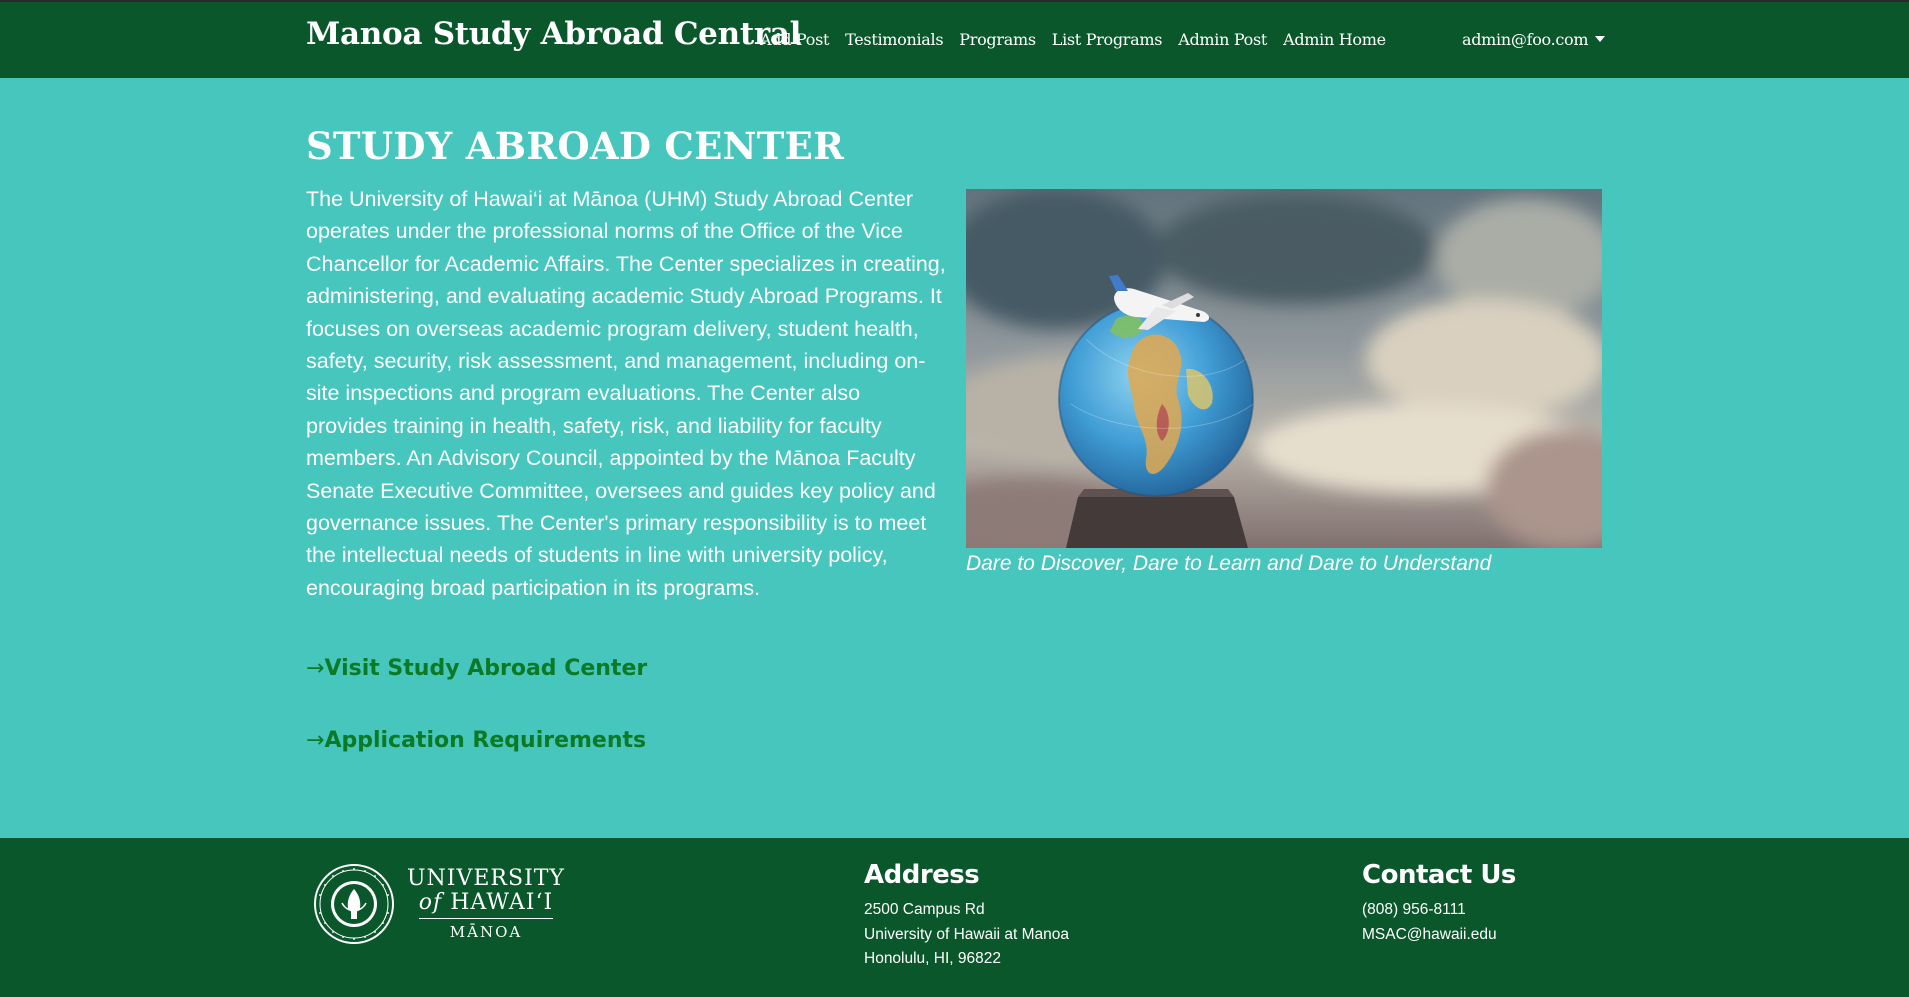  What do you see at coordinates (553, 34) in the screenshot?
I see `brand-link: Manoa Study Abroad Central` at bounding box center [553, 34].